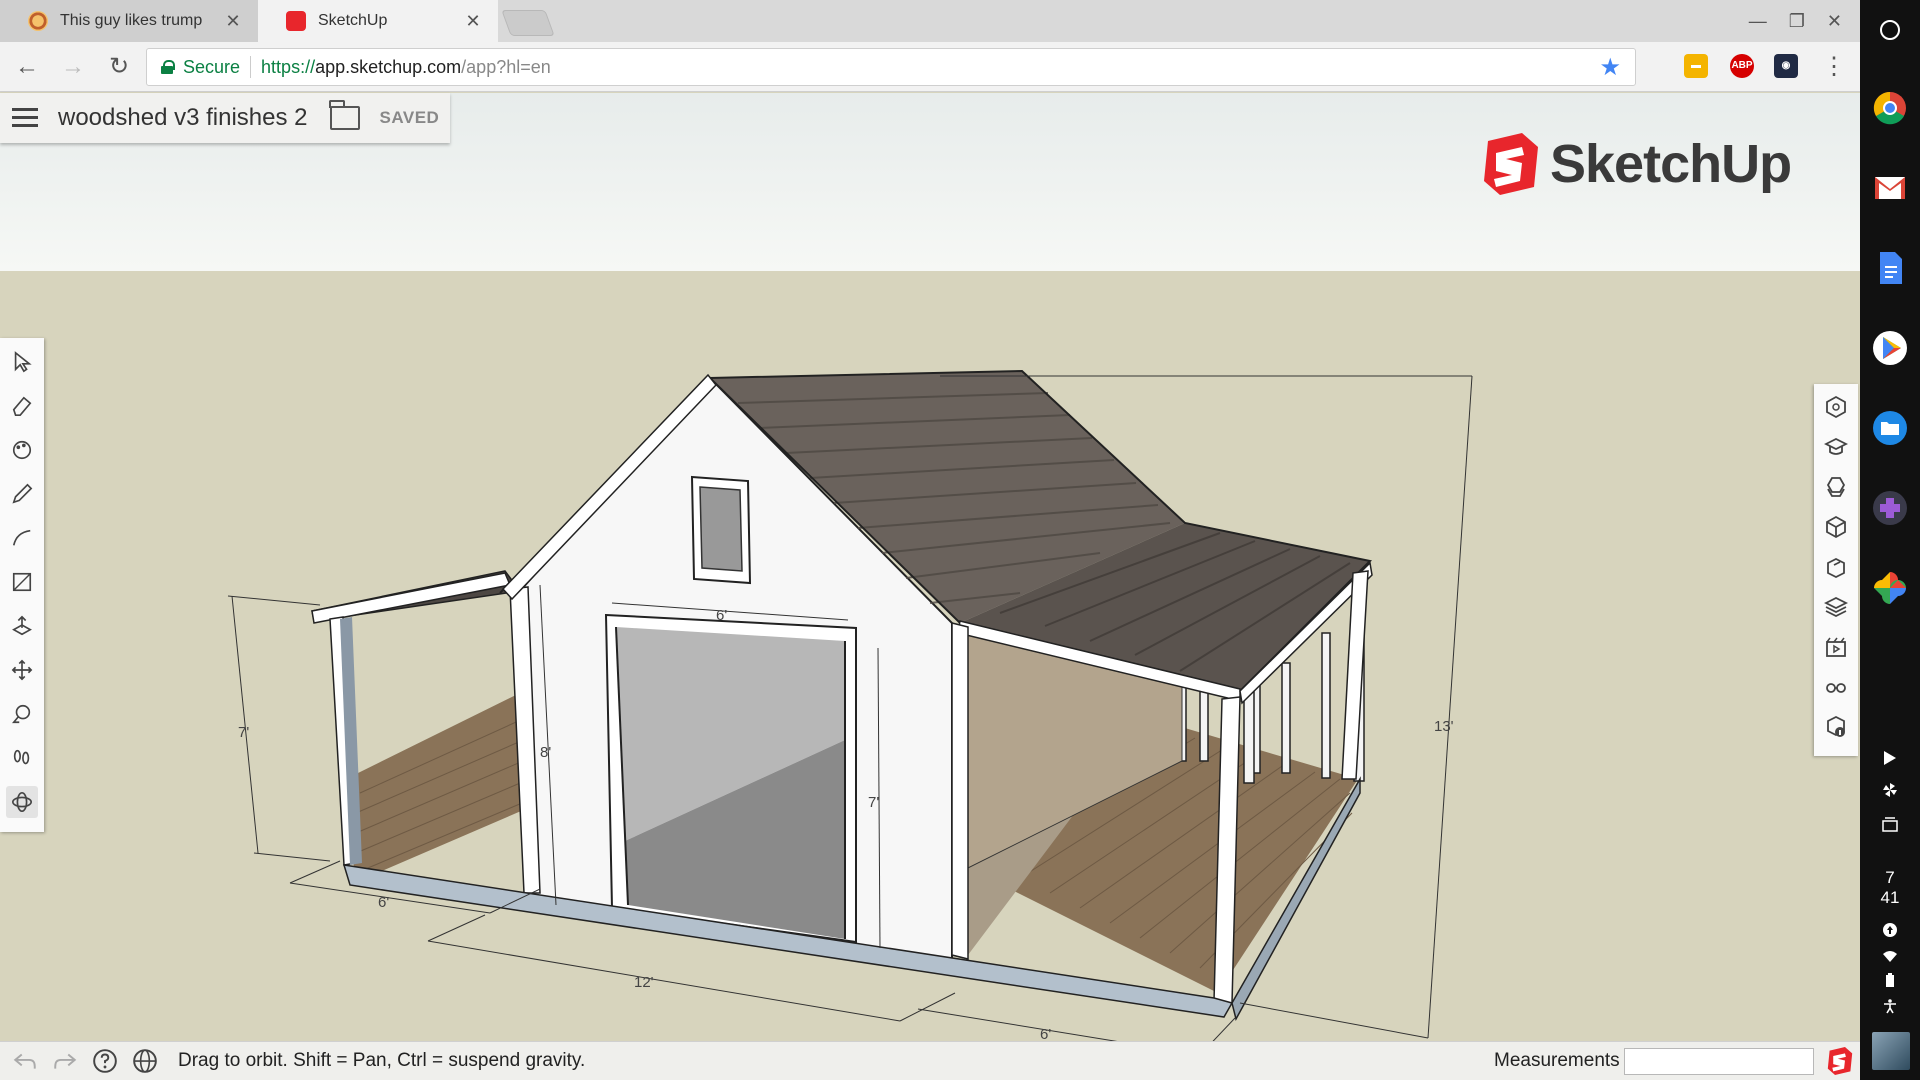 The image size is (1920, 1080). I want to click on sketchup-favicon-icon, so click(296, 21).